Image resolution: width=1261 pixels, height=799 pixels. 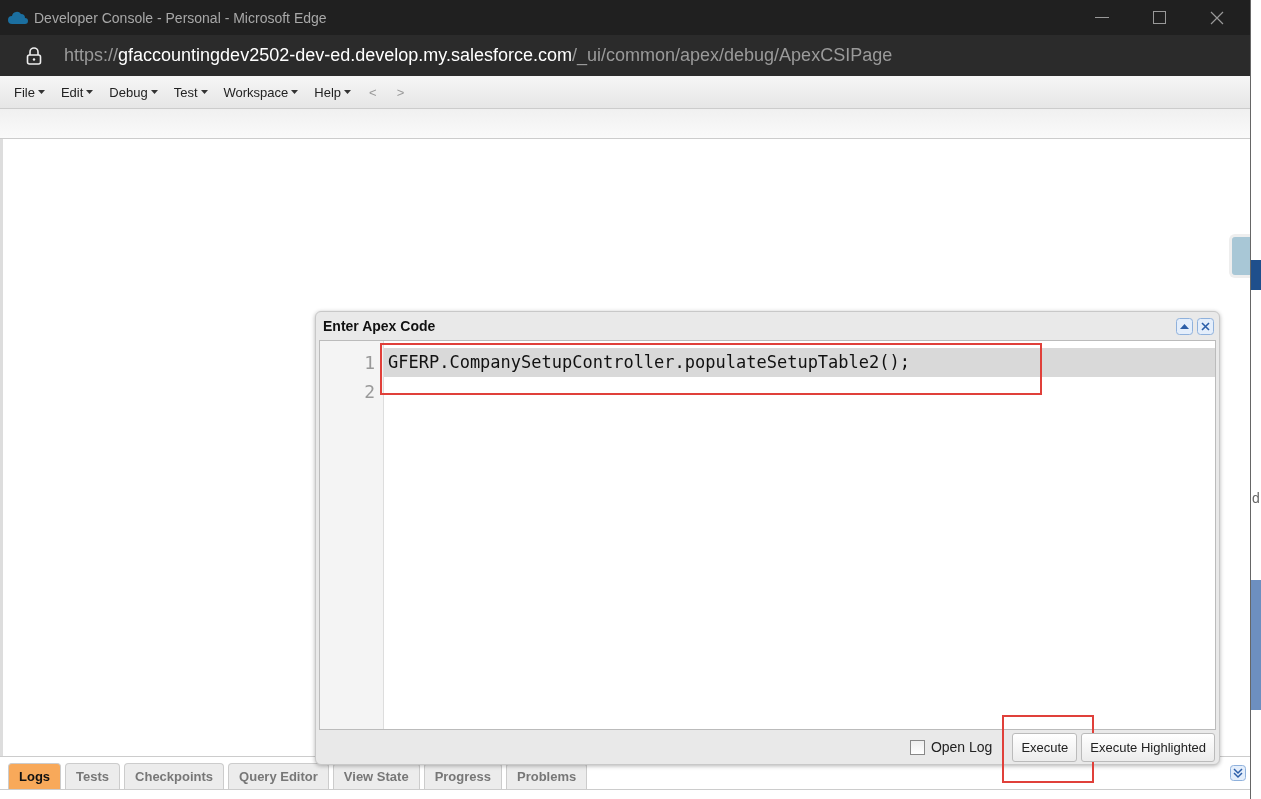 I want to click on panel-tab: Checkpoints, so click(x=174, y=776).